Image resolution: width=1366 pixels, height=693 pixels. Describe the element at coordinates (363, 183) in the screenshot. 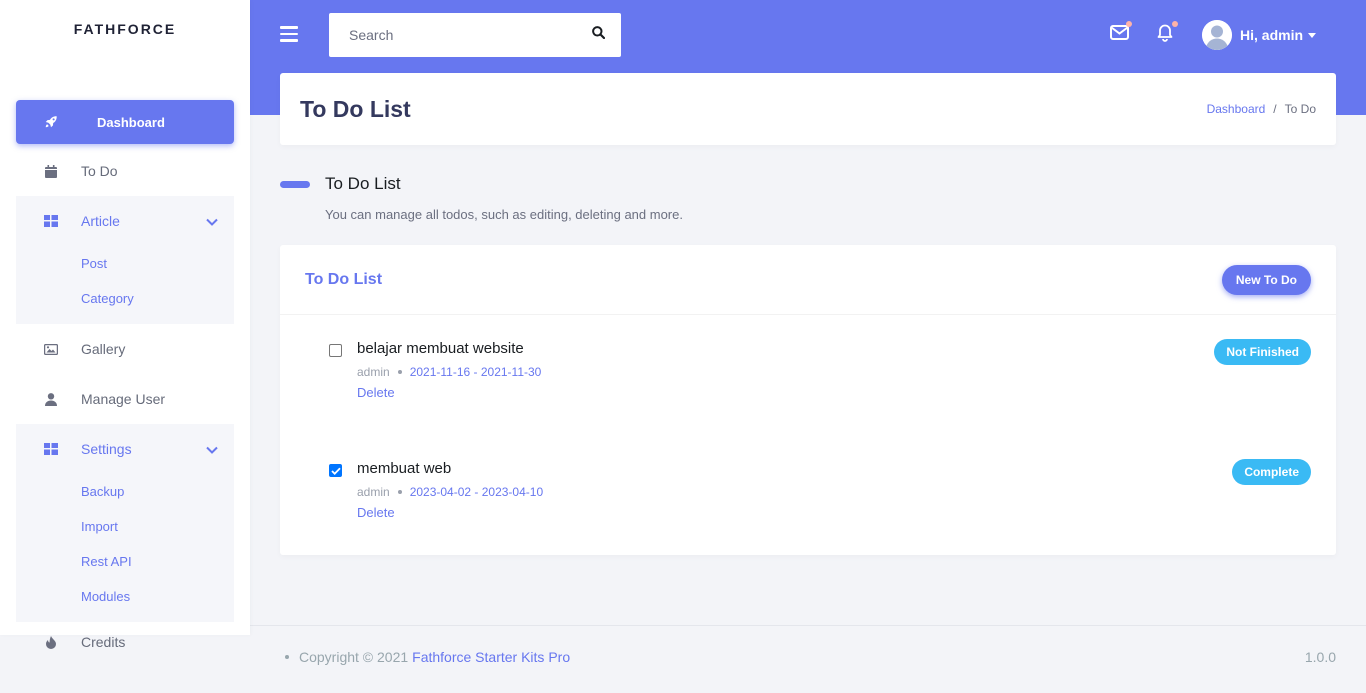

I see `section-title-text: To Do List` at that location.